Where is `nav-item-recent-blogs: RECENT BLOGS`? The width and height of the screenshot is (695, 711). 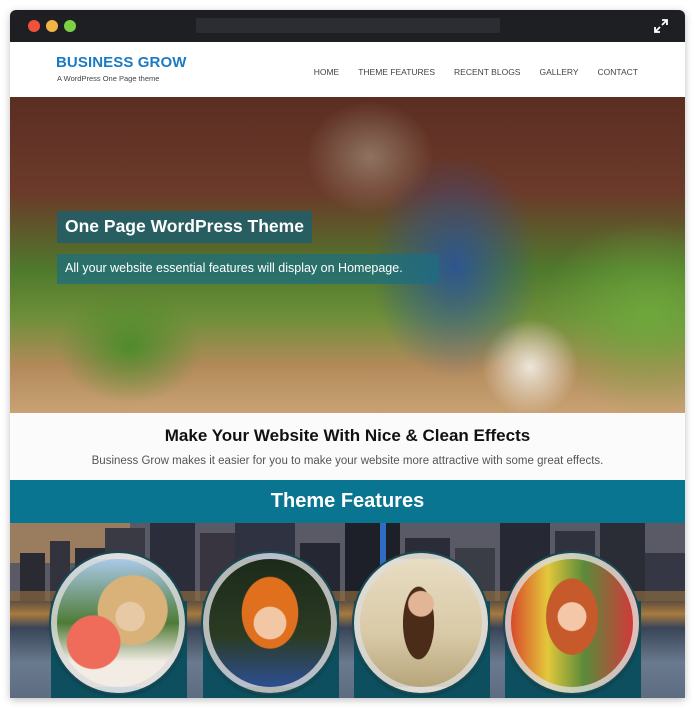 nav-item-recent-blogs: RECENT BLOGS is located at coordinates (487, 72).